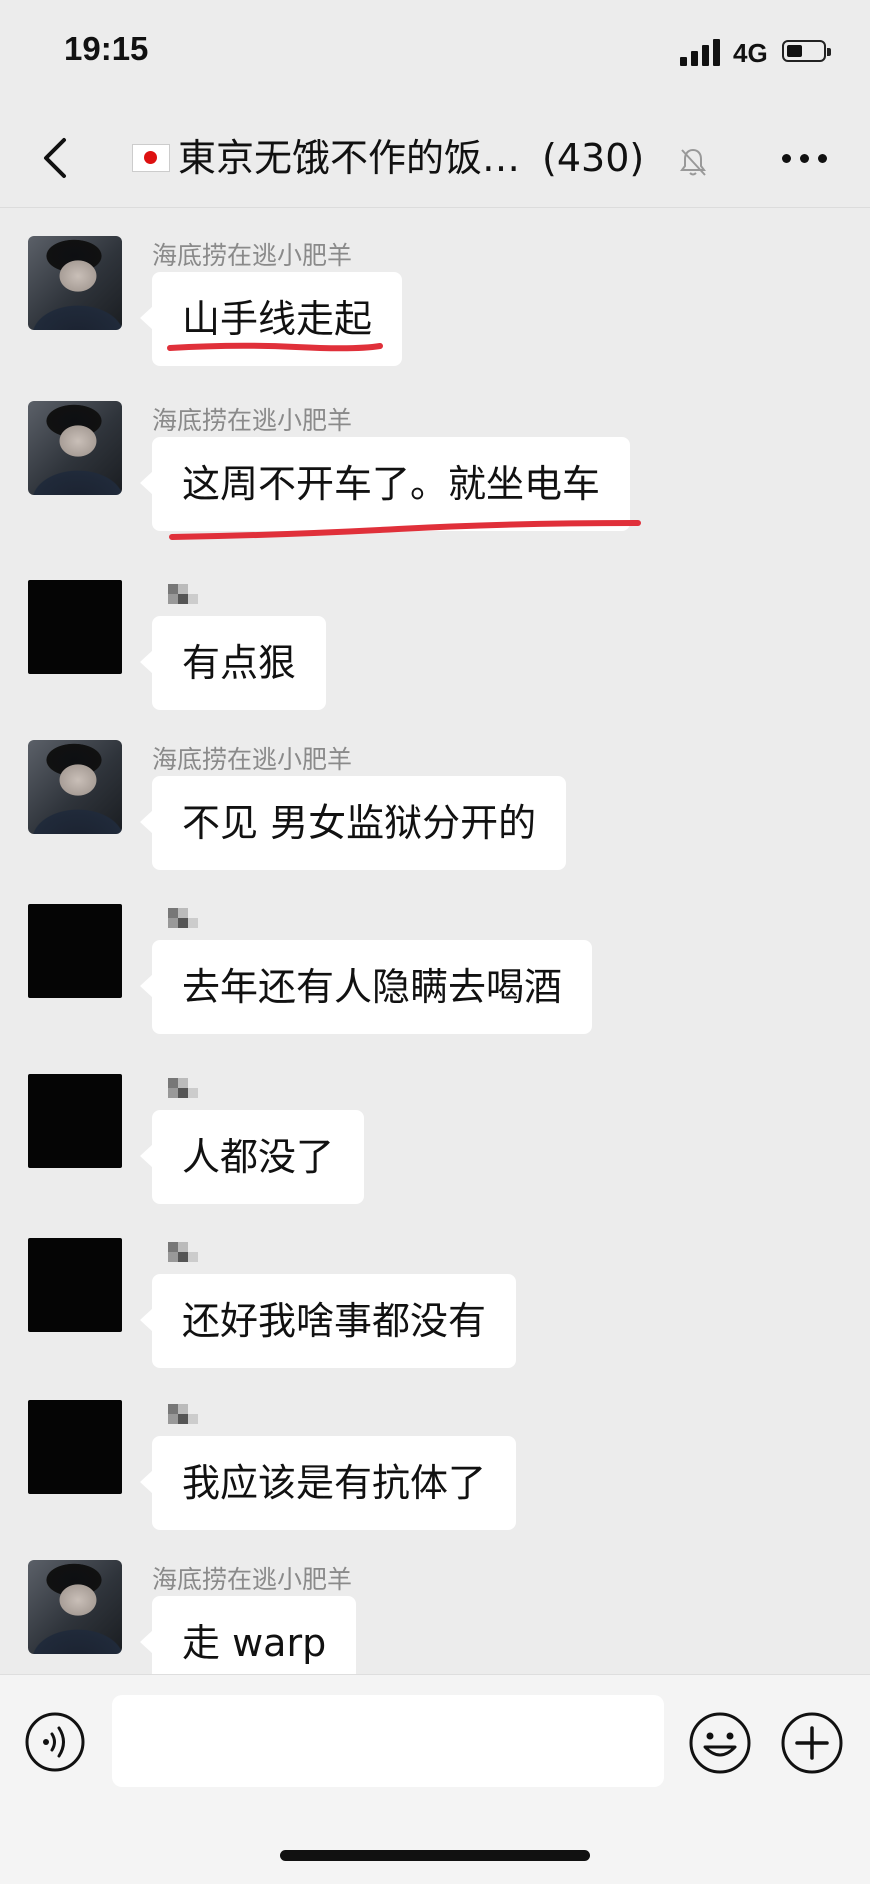  What do you see at coordinates (271, 319) in the screenshot?
I see `message-bubble: 山手线走起` at bounding box center [271, 319].